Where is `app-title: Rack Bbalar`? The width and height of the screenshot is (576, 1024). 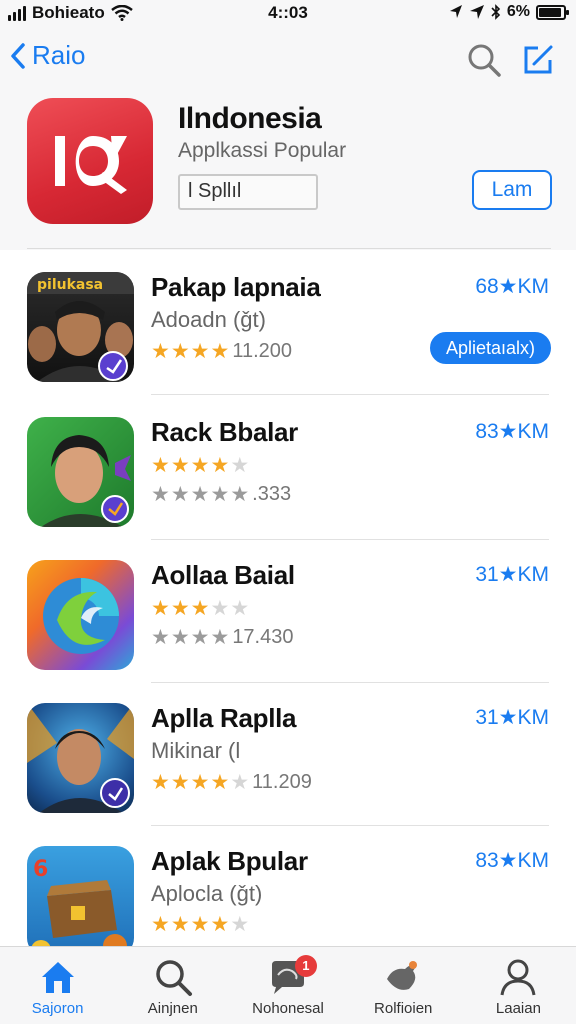 app-title: Rack Bbalar is located at coordinates (224, 432).